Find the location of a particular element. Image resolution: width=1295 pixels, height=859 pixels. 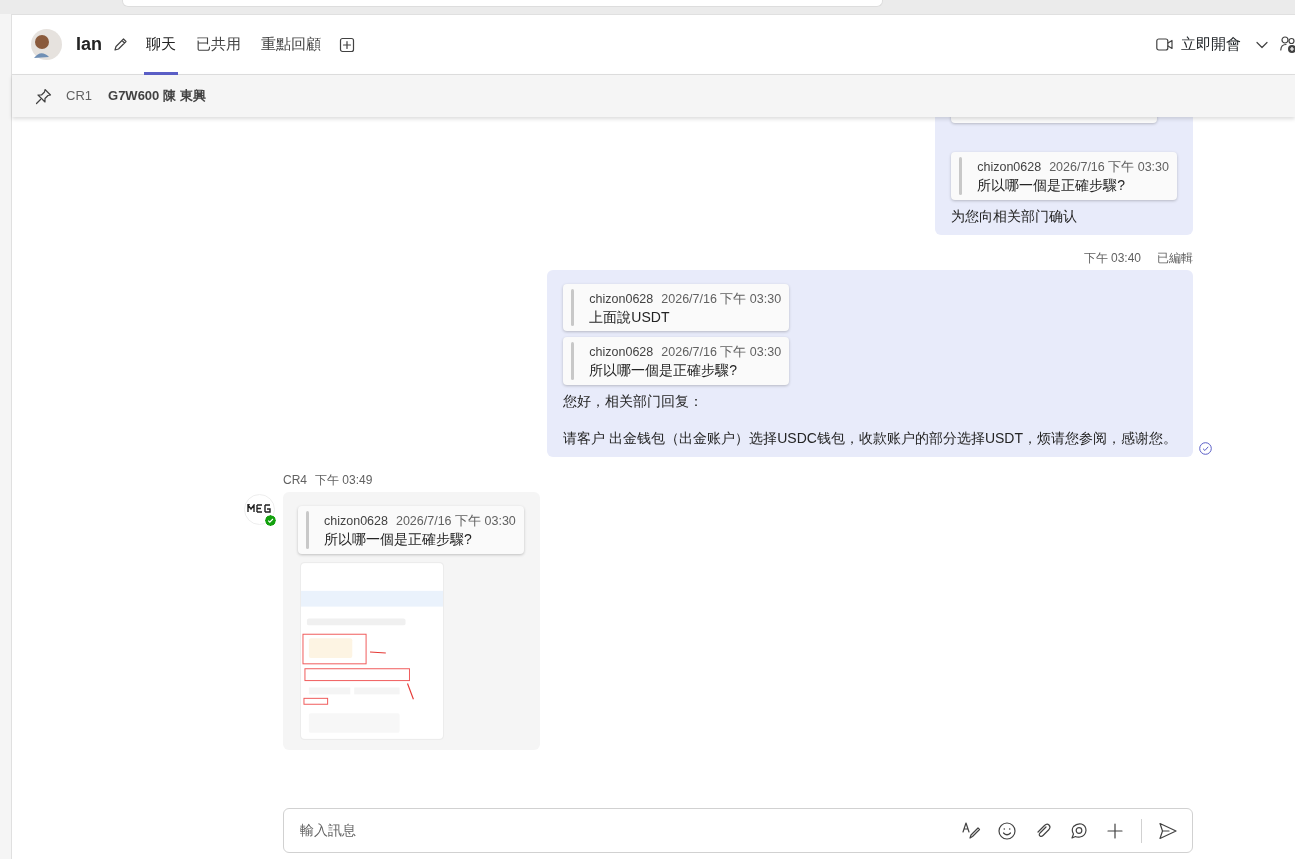

sender-name: CR4 is located at coordinates (295, 481).